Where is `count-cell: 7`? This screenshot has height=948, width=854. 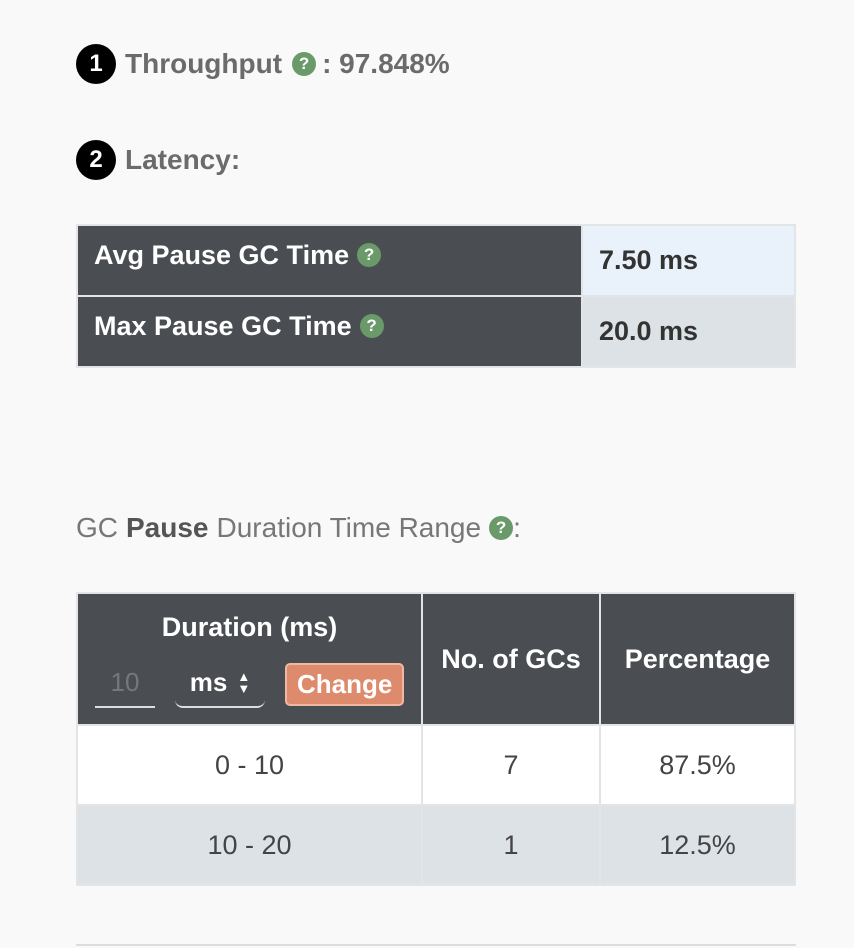 count-cell: 7 is located at coordinates (511, 765).